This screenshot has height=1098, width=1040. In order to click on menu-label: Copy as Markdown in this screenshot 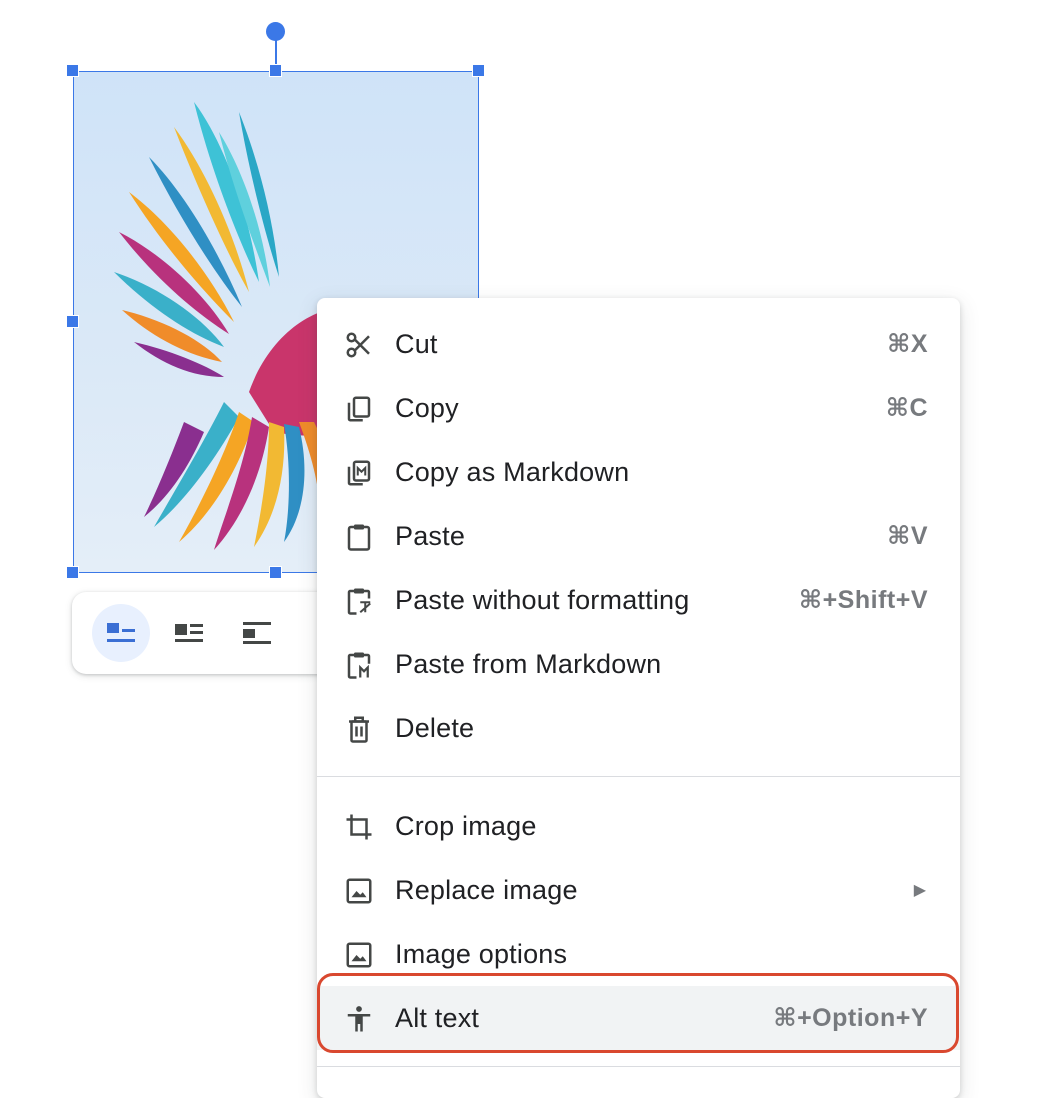, I will do `click(512, 471)`.